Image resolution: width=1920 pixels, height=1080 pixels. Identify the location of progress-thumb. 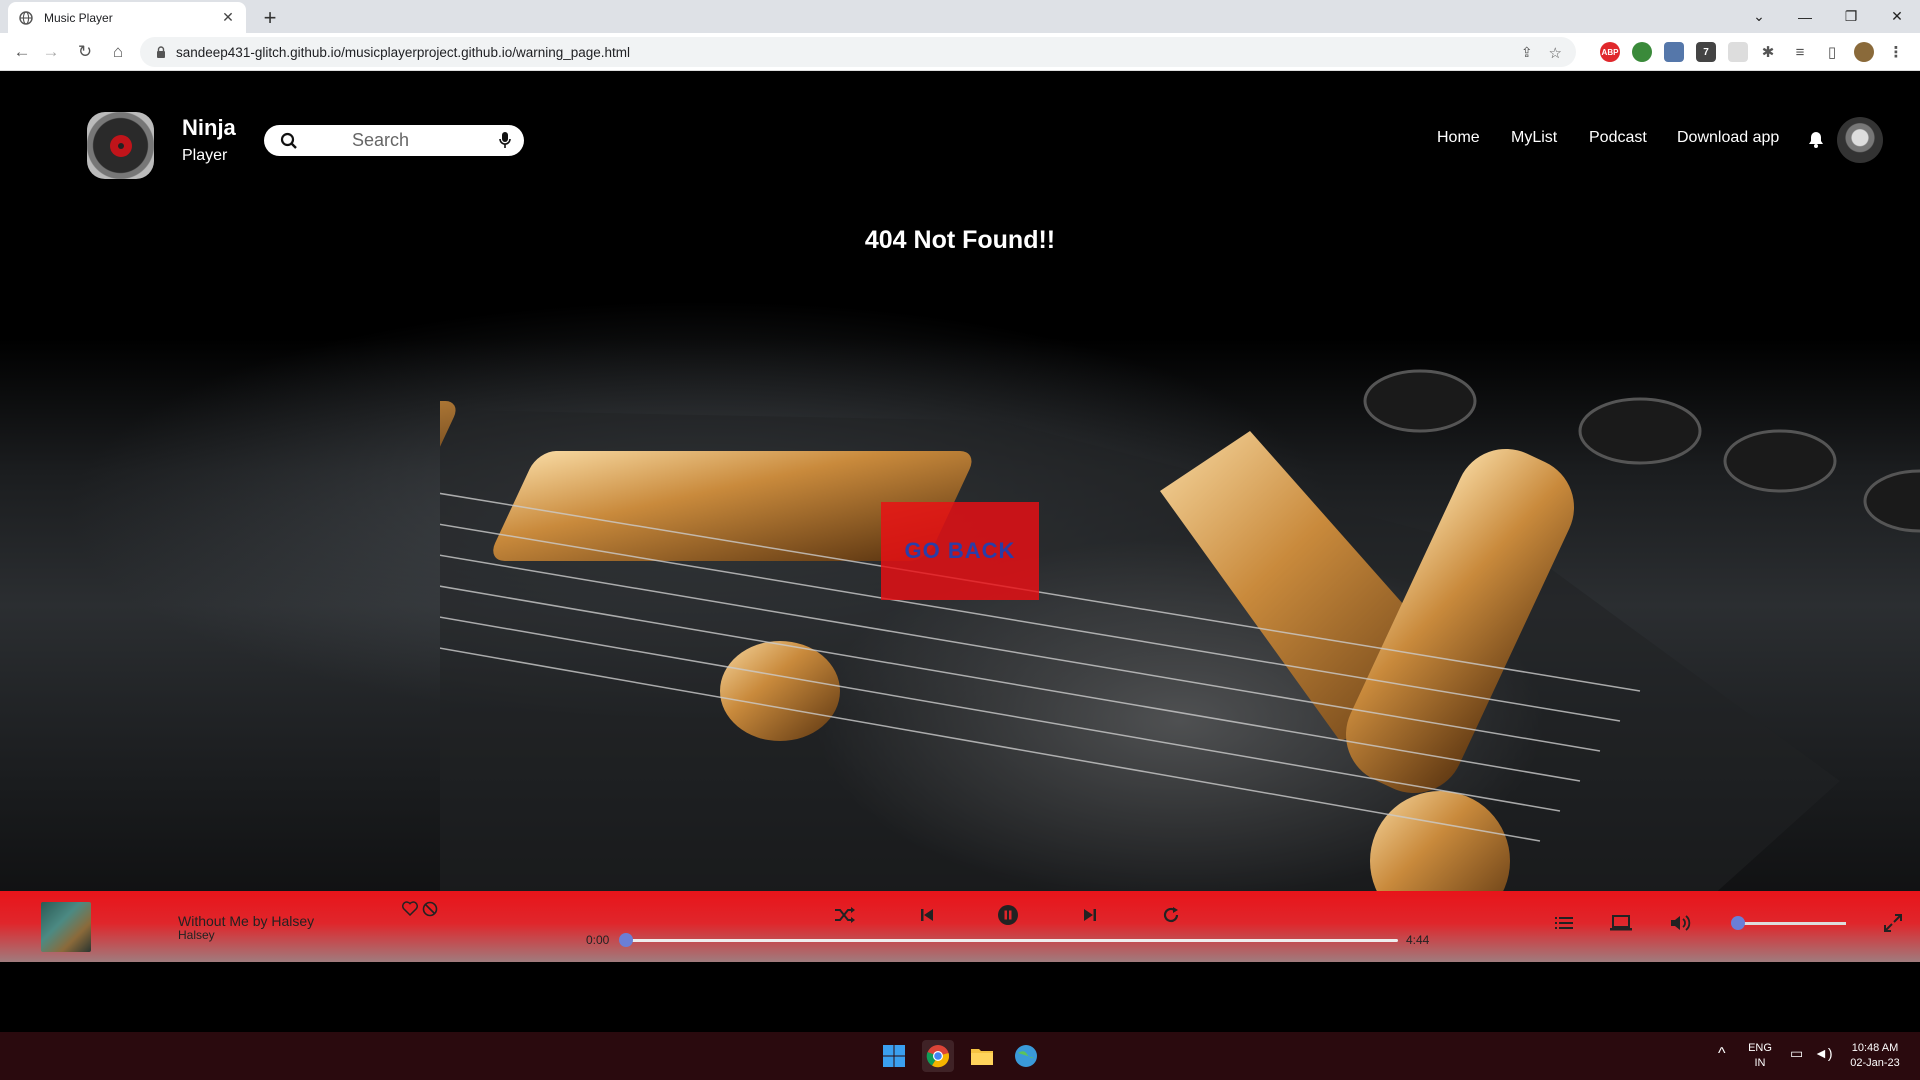
(626, 940).